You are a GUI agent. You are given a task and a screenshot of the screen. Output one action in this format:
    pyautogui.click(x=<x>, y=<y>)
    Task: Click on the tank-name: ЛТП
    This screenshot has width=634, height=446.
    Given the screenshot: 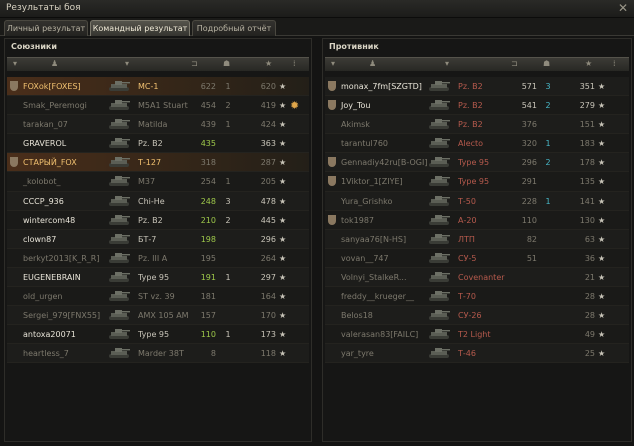 What is the action you would take?
    pyautogui.click(x=466, y=239)
    